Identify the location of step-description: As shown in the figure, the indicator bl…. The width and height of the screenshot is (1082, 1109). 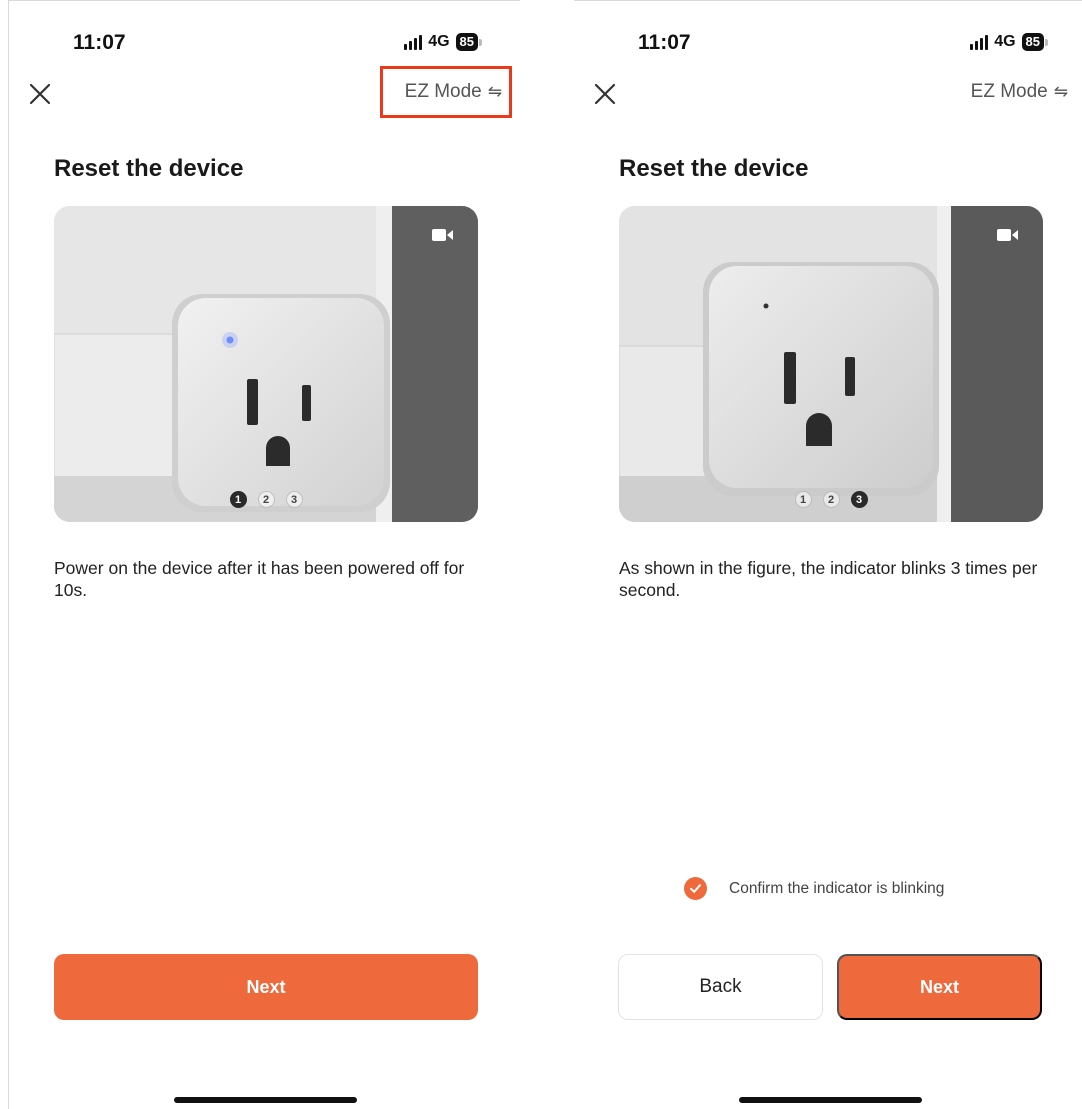
(828, 579).